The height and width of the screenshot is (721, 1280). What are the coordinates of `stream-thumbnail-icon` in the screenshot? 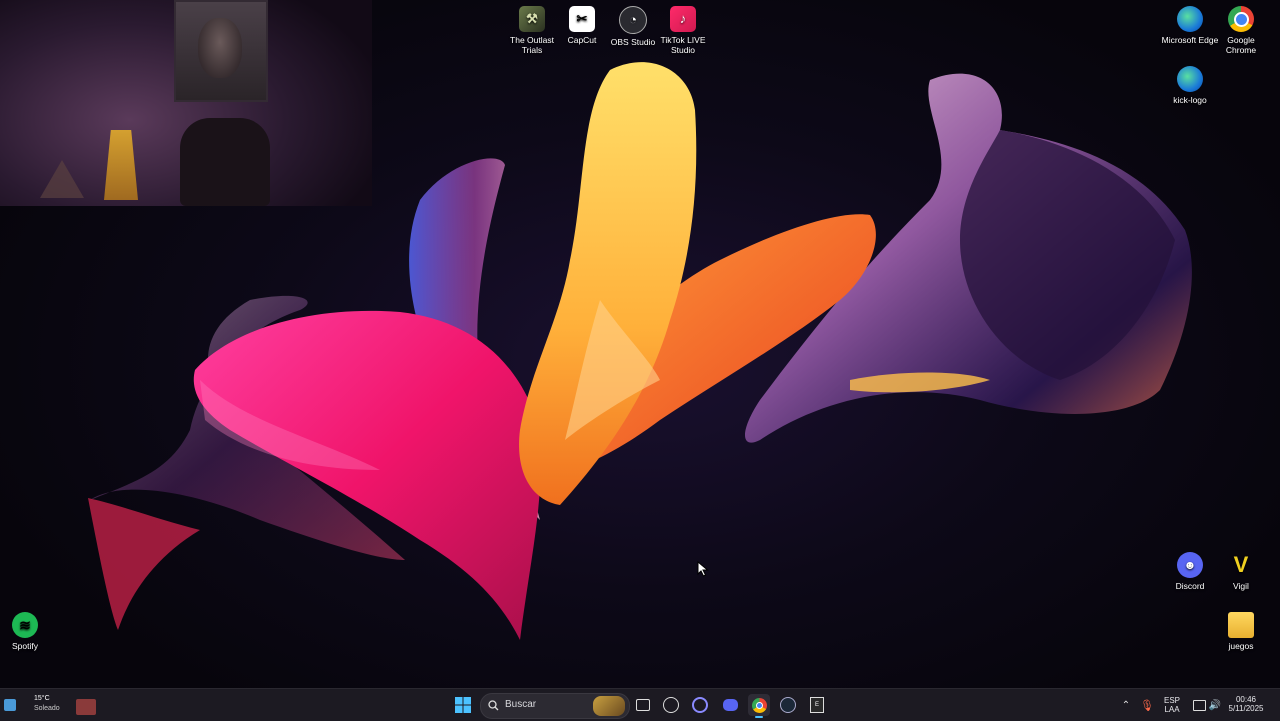 It's located at (86, 707).